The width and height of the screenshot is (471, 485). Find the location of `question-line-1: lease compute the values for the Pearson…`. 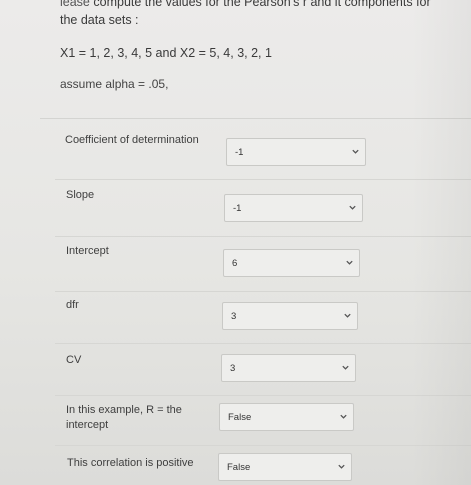

question-line-1: lease compute the values for the Pearson… is located at coordinates (260, 5).